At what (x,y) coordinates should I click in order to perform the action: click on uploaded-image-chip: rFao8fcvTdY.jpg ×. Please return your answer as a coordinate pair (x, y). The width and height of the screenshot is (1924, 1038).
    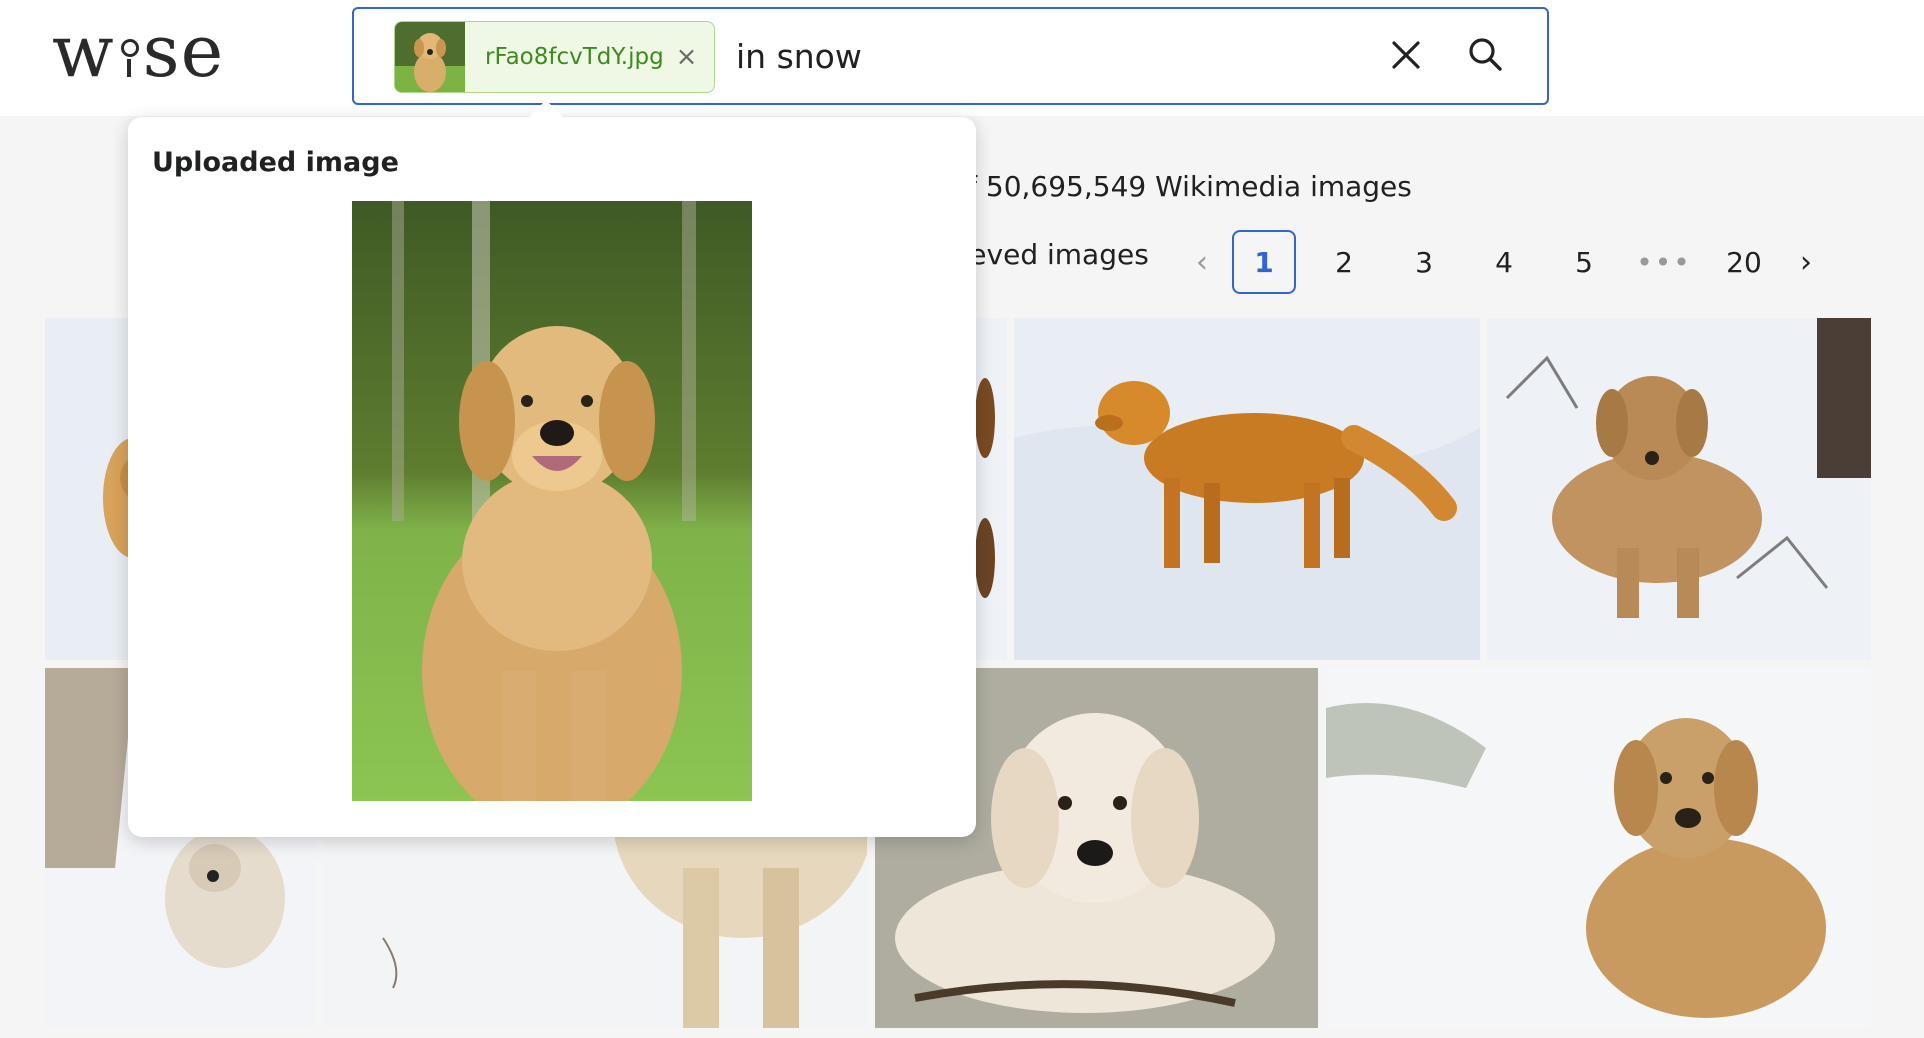
    Looking at the image, I should click on (554, 57).